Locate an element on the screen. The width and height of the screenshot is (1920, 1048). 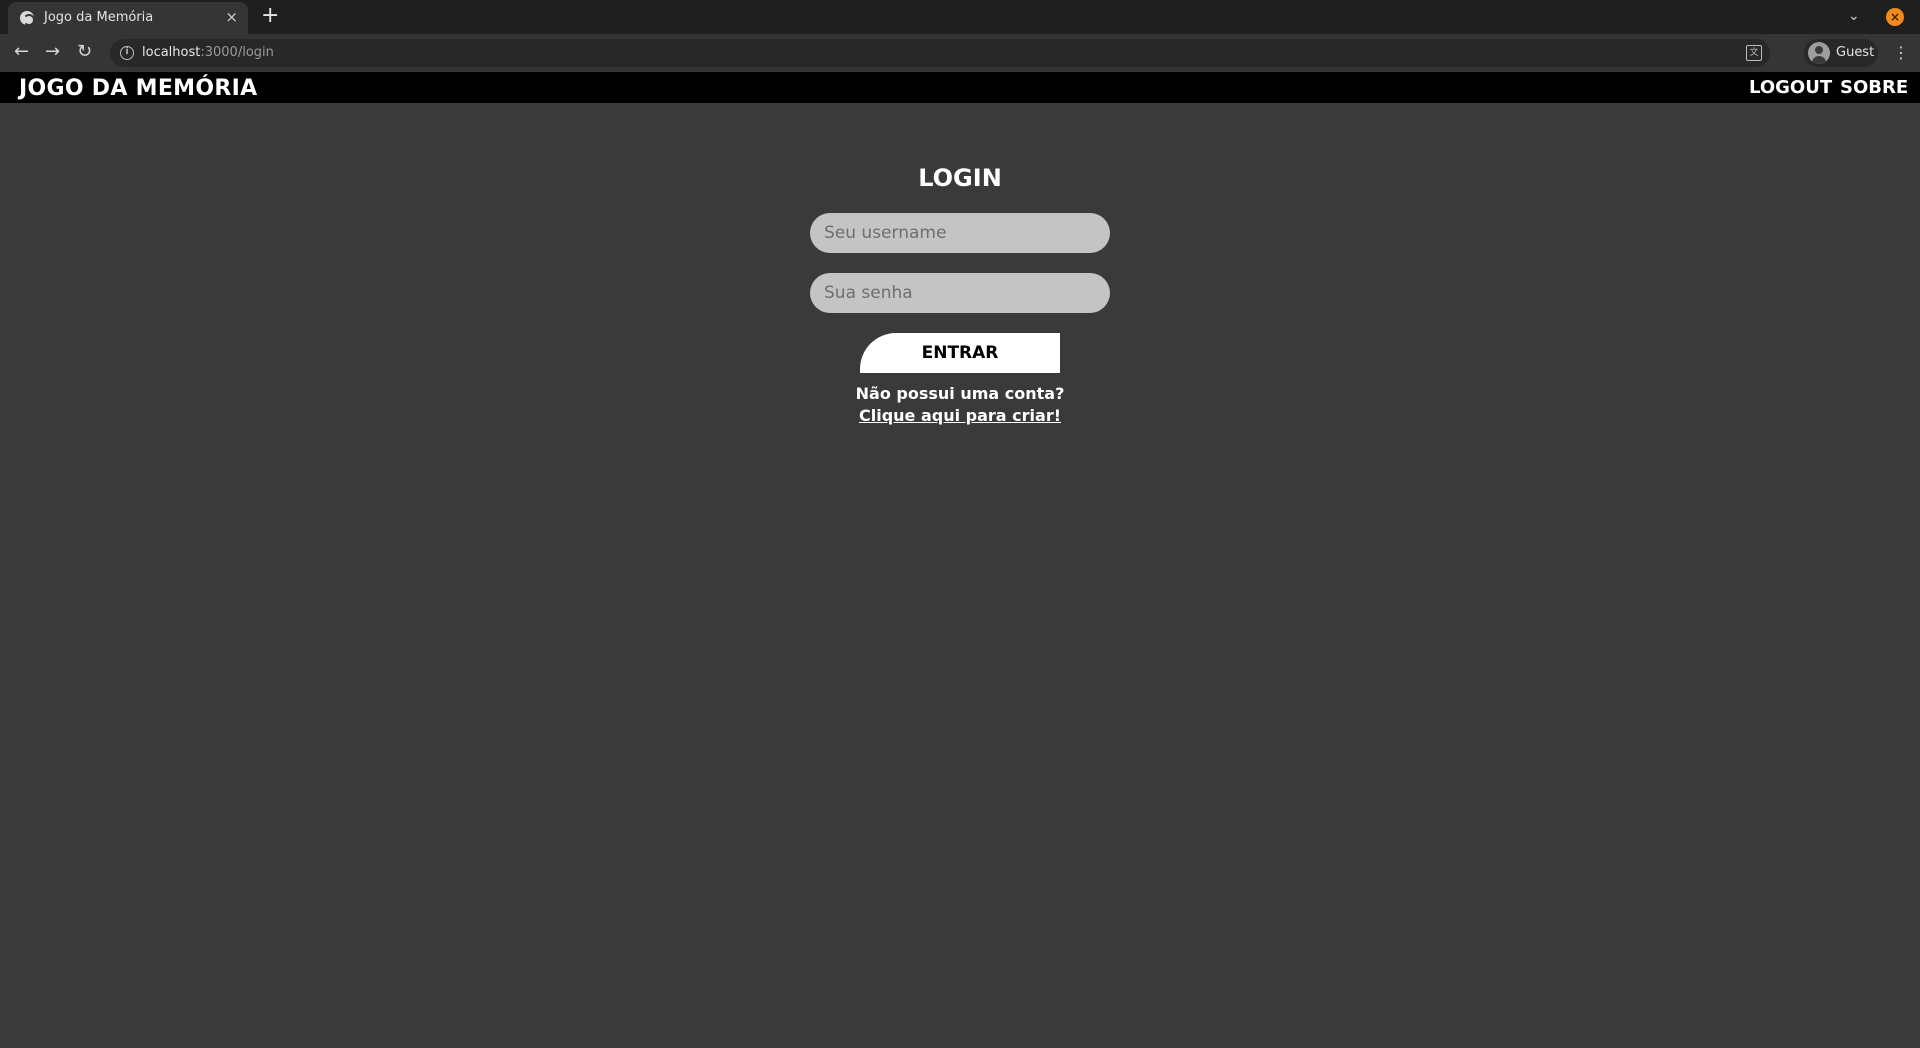
signup-link-container: Clique aqui para criar! is located at coordinates (960, 415).